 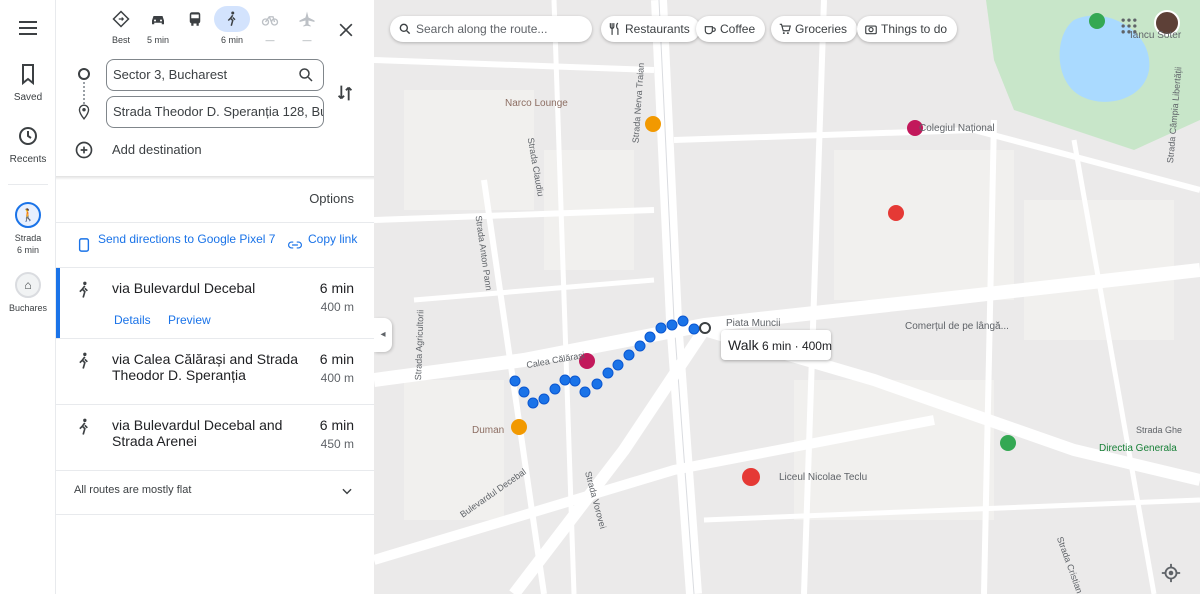 I want to click on chip-things-to-do: Things to do, so click(x=907, y=29).